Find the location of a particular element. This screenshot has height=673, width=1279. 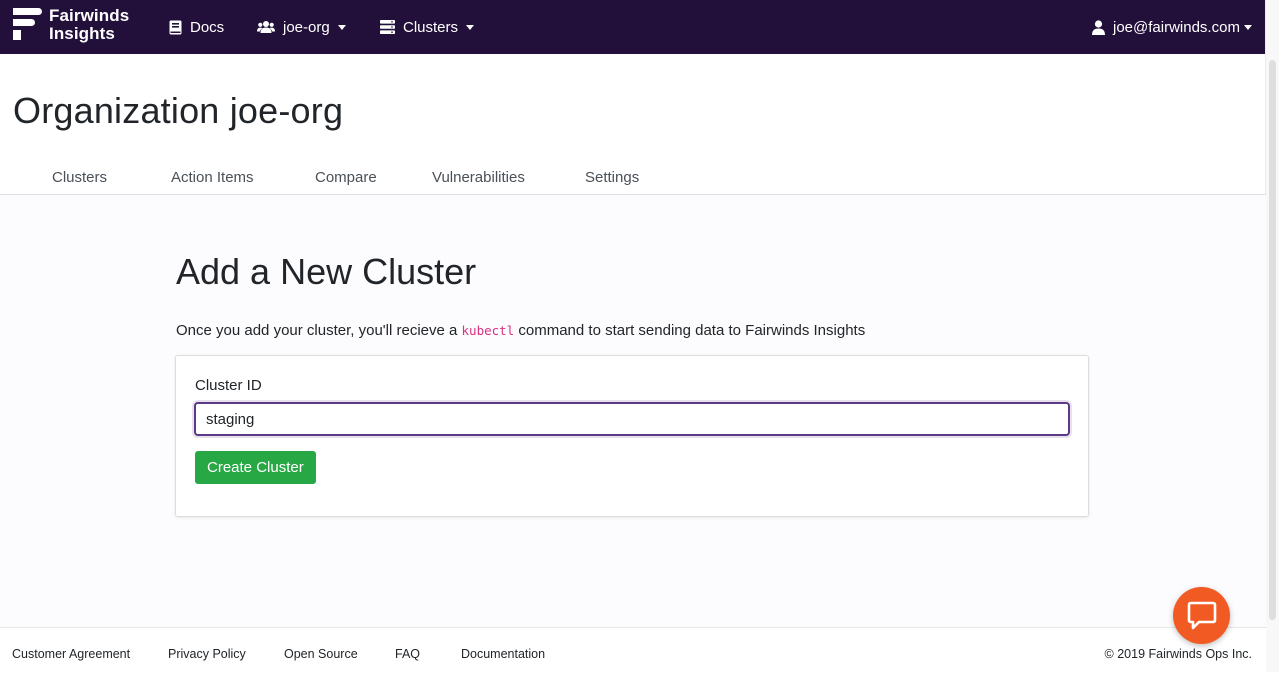

logo-mark-icon is located at coordinates (28, 27).